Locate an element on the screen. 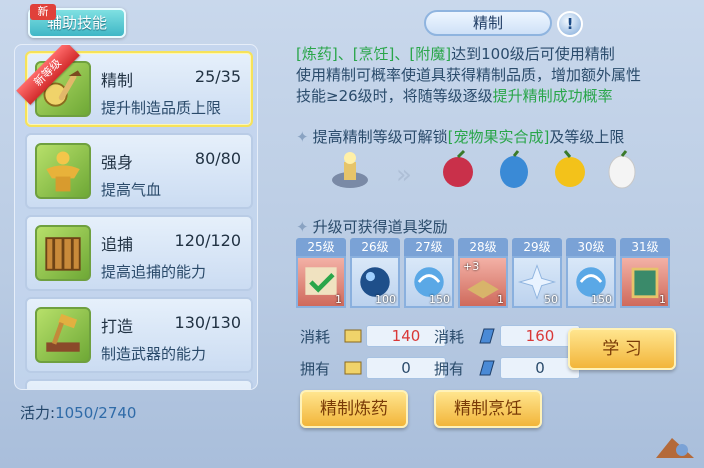  red-fruit-icon is located at coordinates (458, 170).